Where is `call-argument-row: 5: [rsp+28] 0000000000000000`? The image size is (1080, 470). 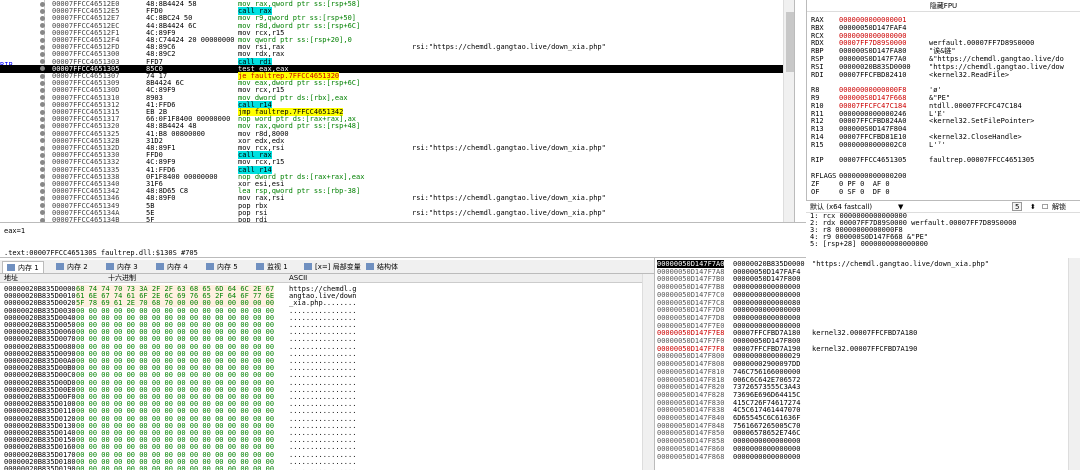
call-argument-row: 5: [rsp+28] 0000000000000000 is located at coordinates (943, 244).